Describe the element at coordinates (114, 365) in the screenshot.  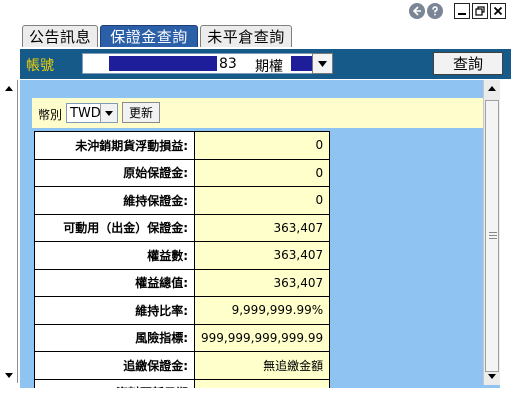
I see `row-label: 追繳保證金:` at that location.